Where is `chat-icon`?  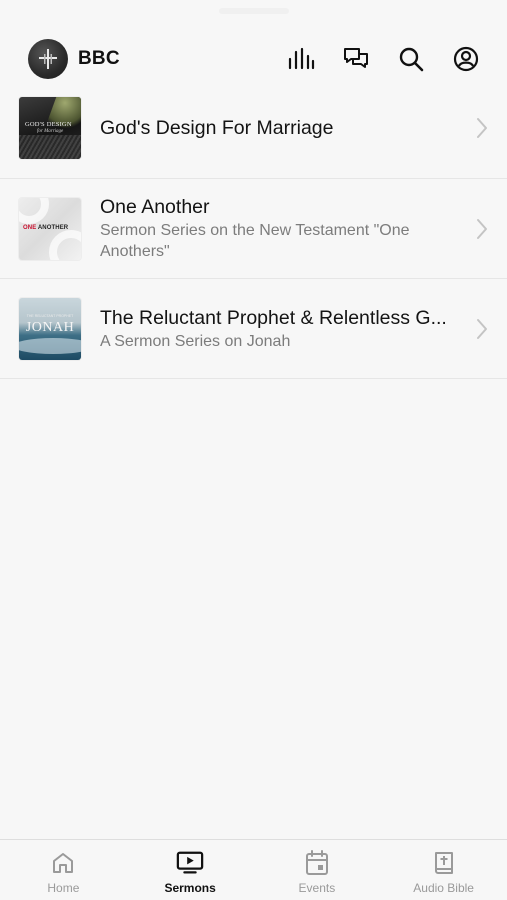
chat-icon is located at coordinates (356, 59).